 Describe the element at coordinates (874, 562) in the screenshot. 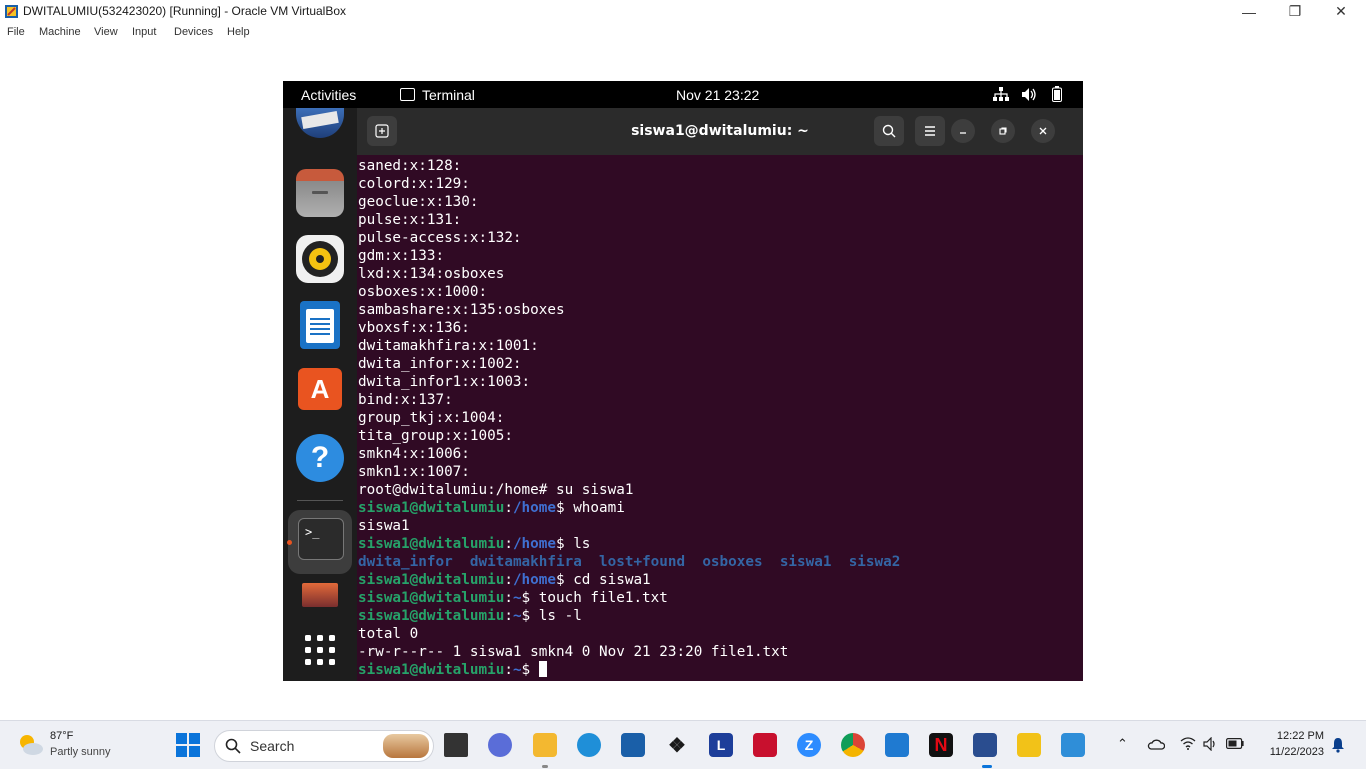

I see `directory-entry: siswa2` at that location.